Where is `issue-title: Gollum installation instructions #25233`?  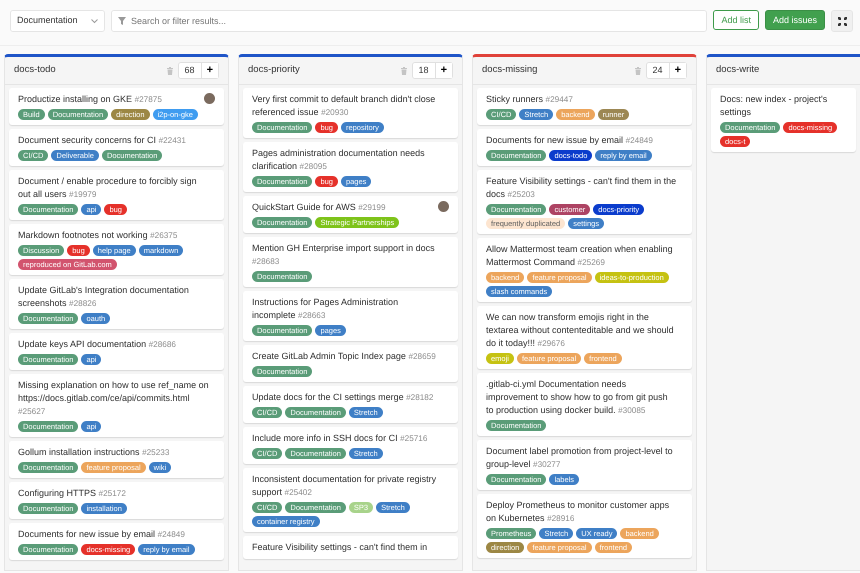 issue-title: Gollum installation instructions #25233 is located at coordinates (94, 452).